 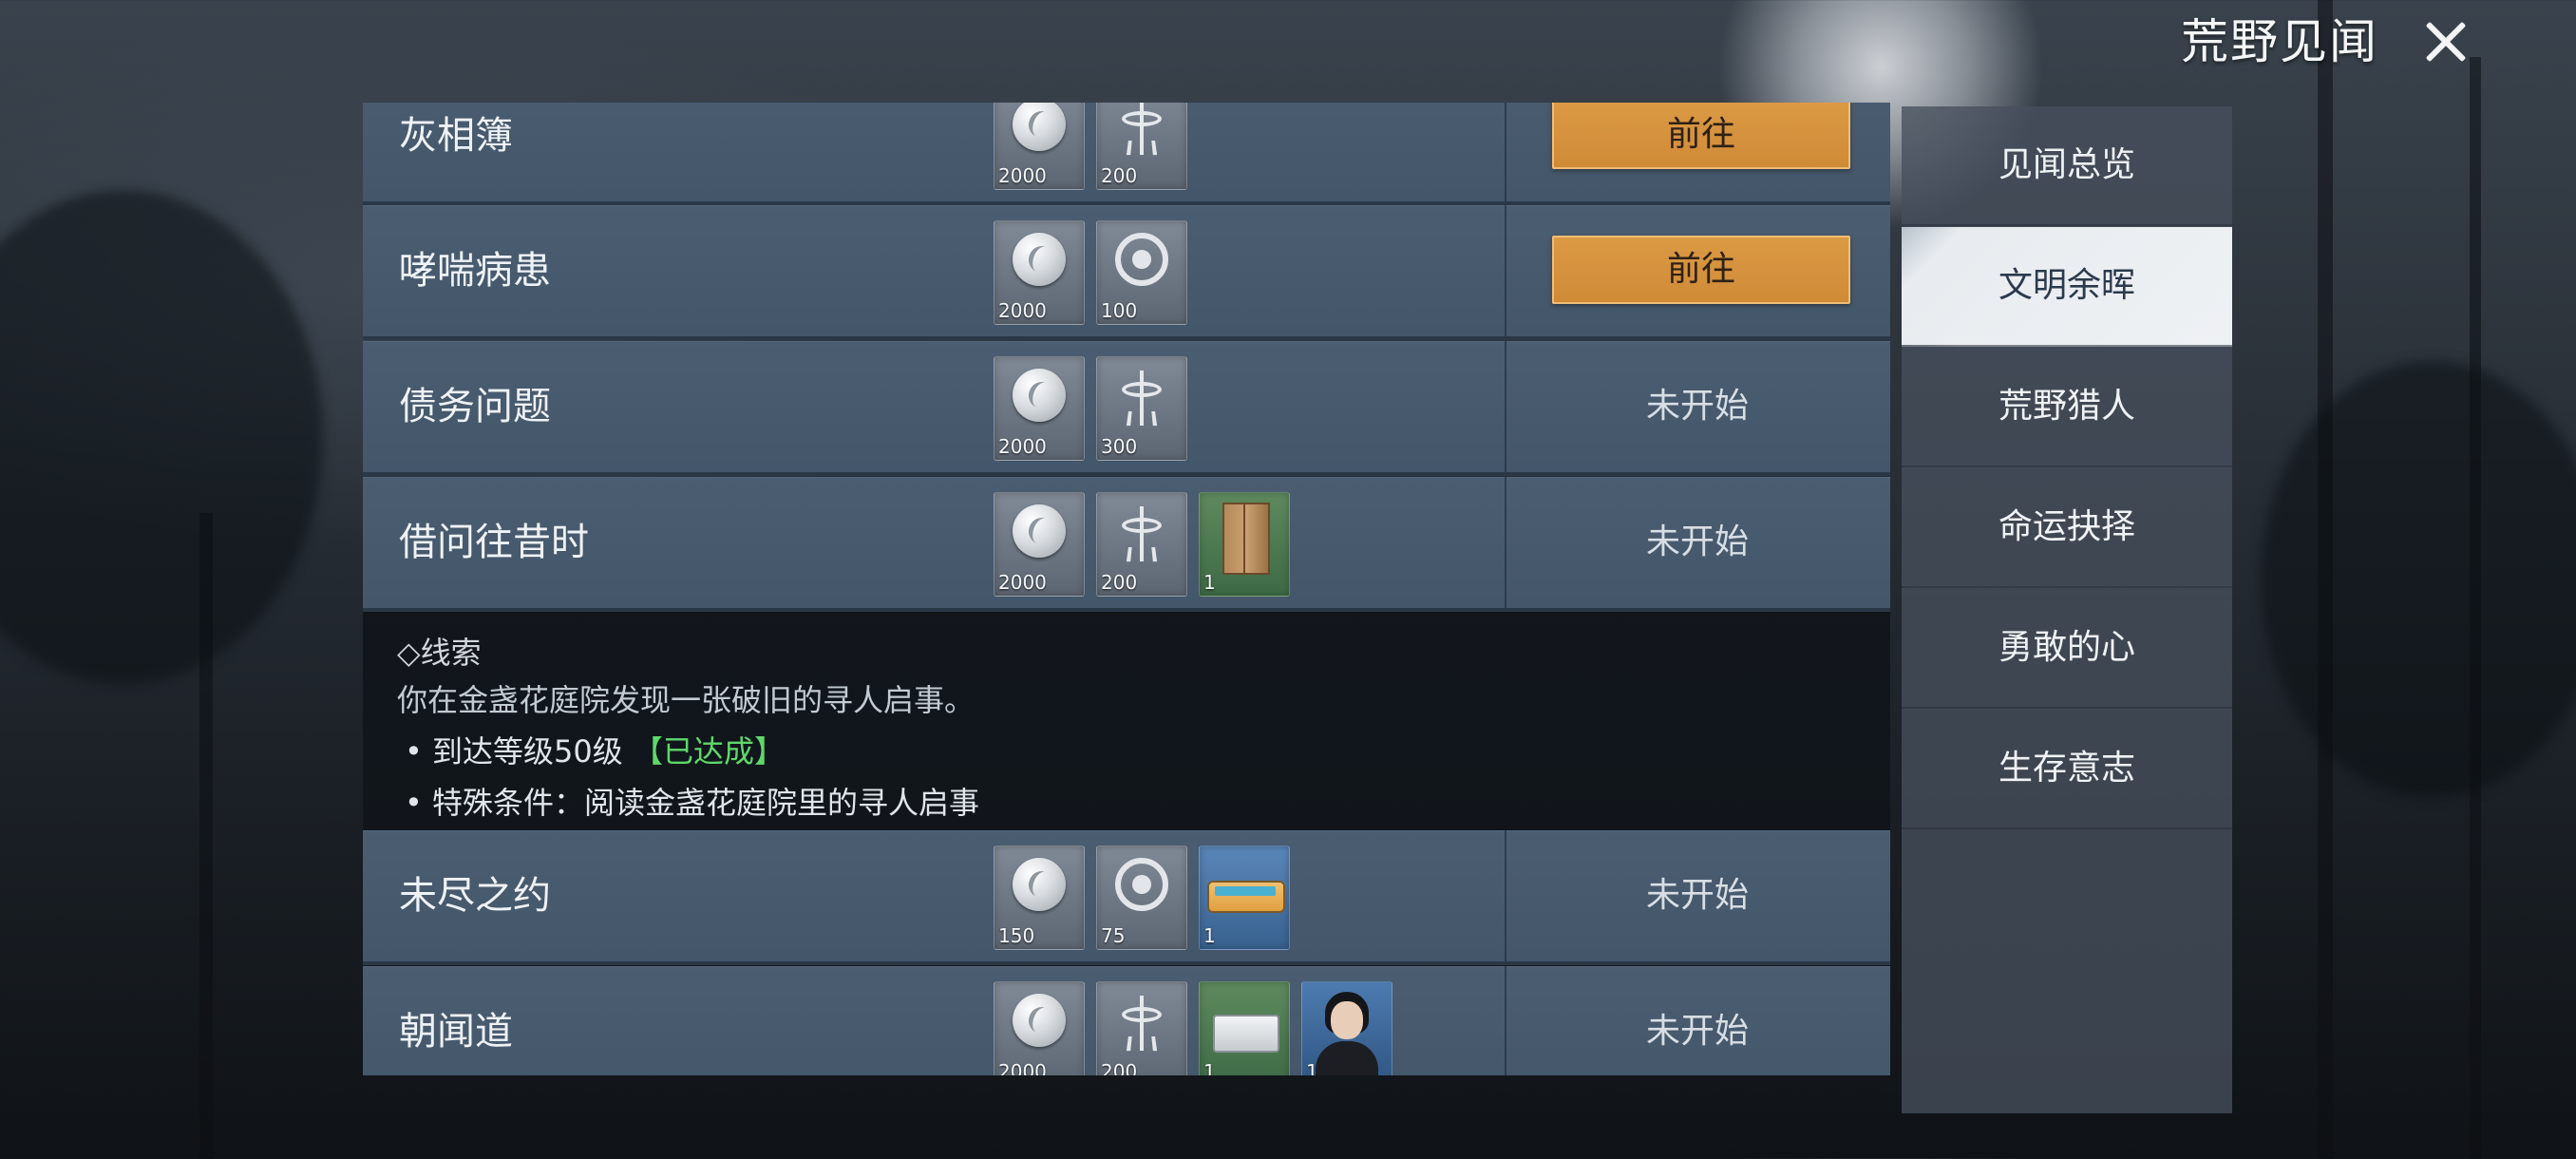 I want to click on bus-icon: 1, so click(x=1244, y=898).